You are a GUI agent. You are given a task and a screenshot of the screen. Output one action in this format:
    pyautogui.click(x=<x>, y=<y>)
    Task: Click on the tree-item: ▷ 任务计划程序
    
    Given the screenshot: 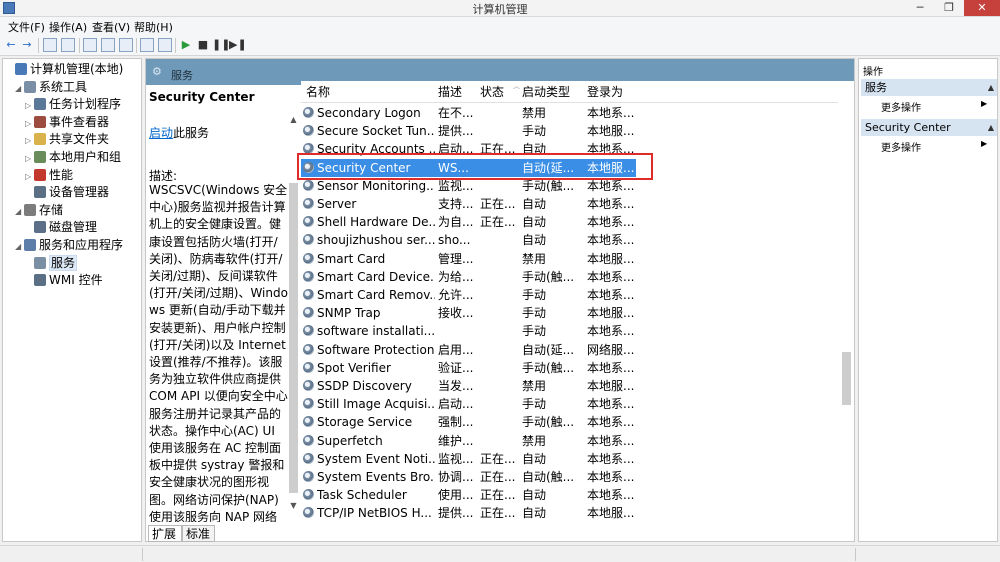 What is the action you would take?
    pyautogui.click(x=73, y=104)
    